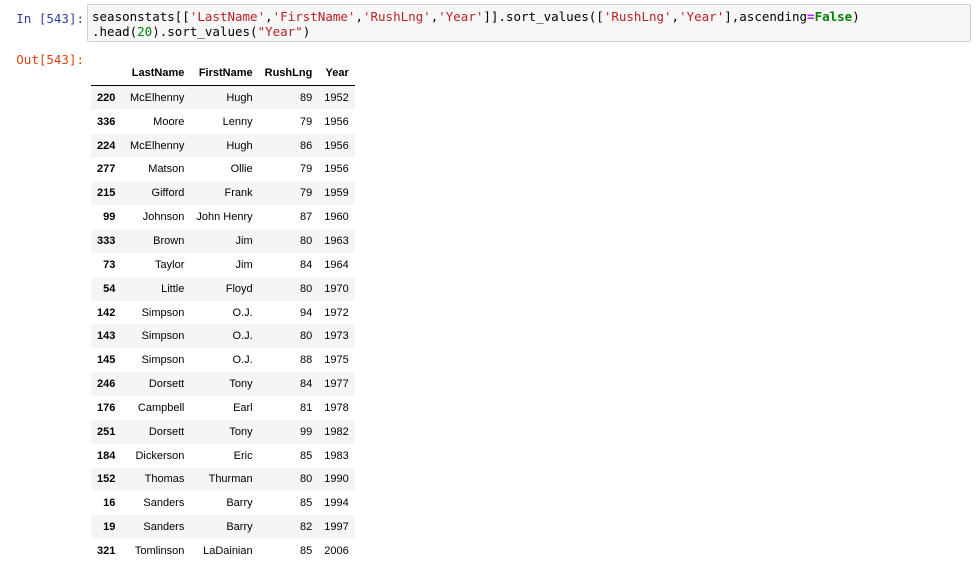 Image resolution: width=980 pixels, height=573 pixels. Describe the element at coordinates (164, 479) in the screenshot. I see `cell-lastname: Thomas` at that location.